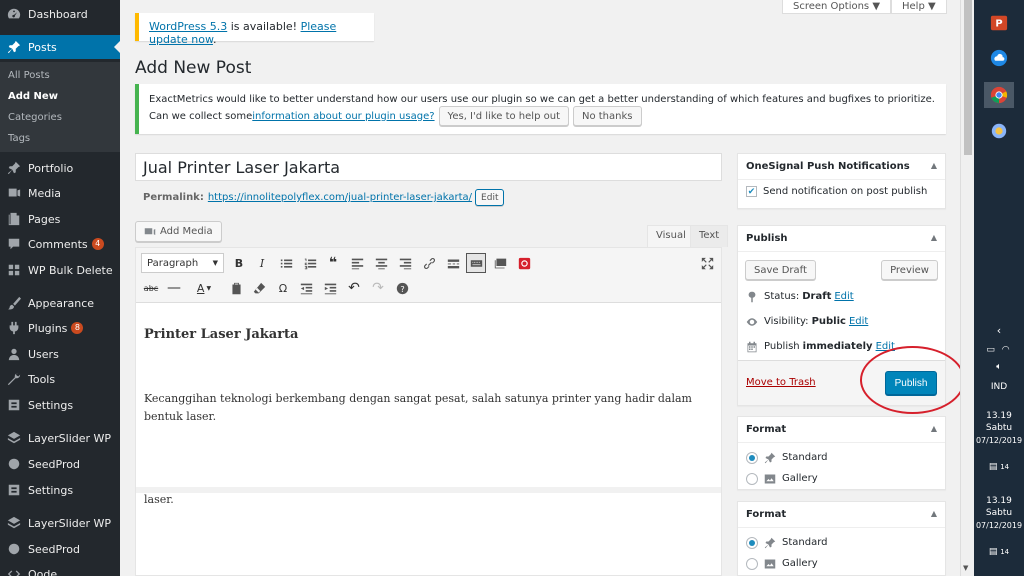  I want to click on wordpress-version-link: WordPress 5.3, so click(188, 26).